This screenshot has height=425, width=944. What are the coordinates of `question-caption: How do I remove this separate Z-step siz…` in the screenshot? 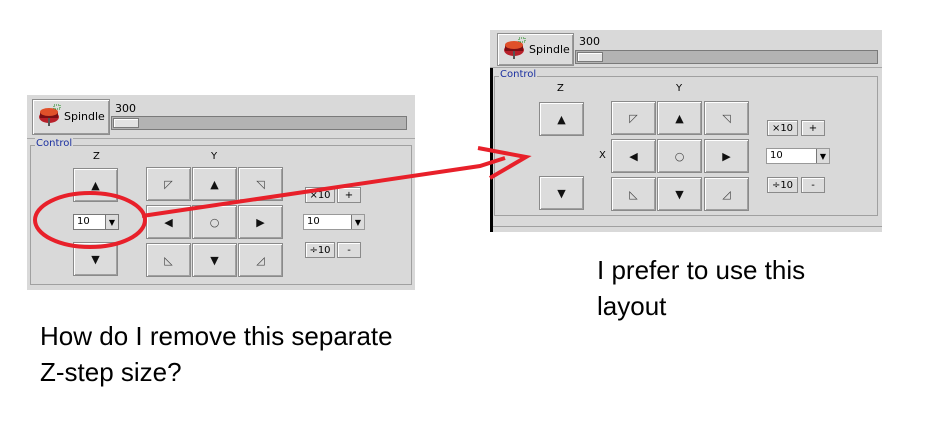 It's located at (216, 354).